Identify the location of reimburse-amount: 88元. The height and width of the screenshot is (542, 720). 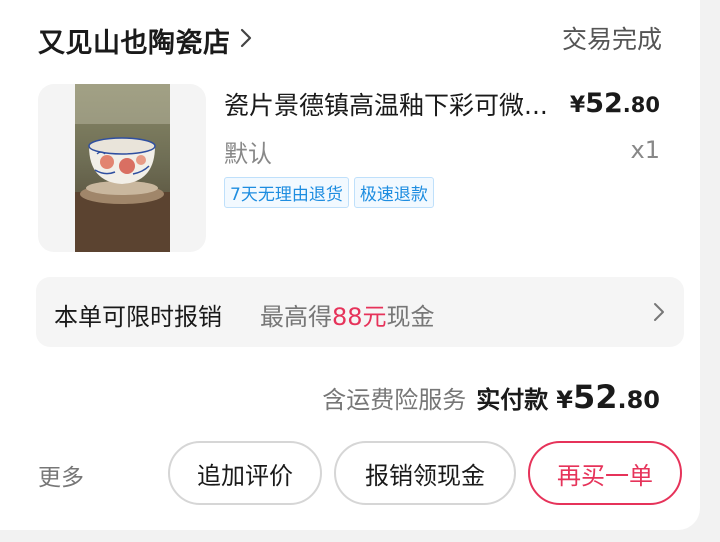
(359, 317).